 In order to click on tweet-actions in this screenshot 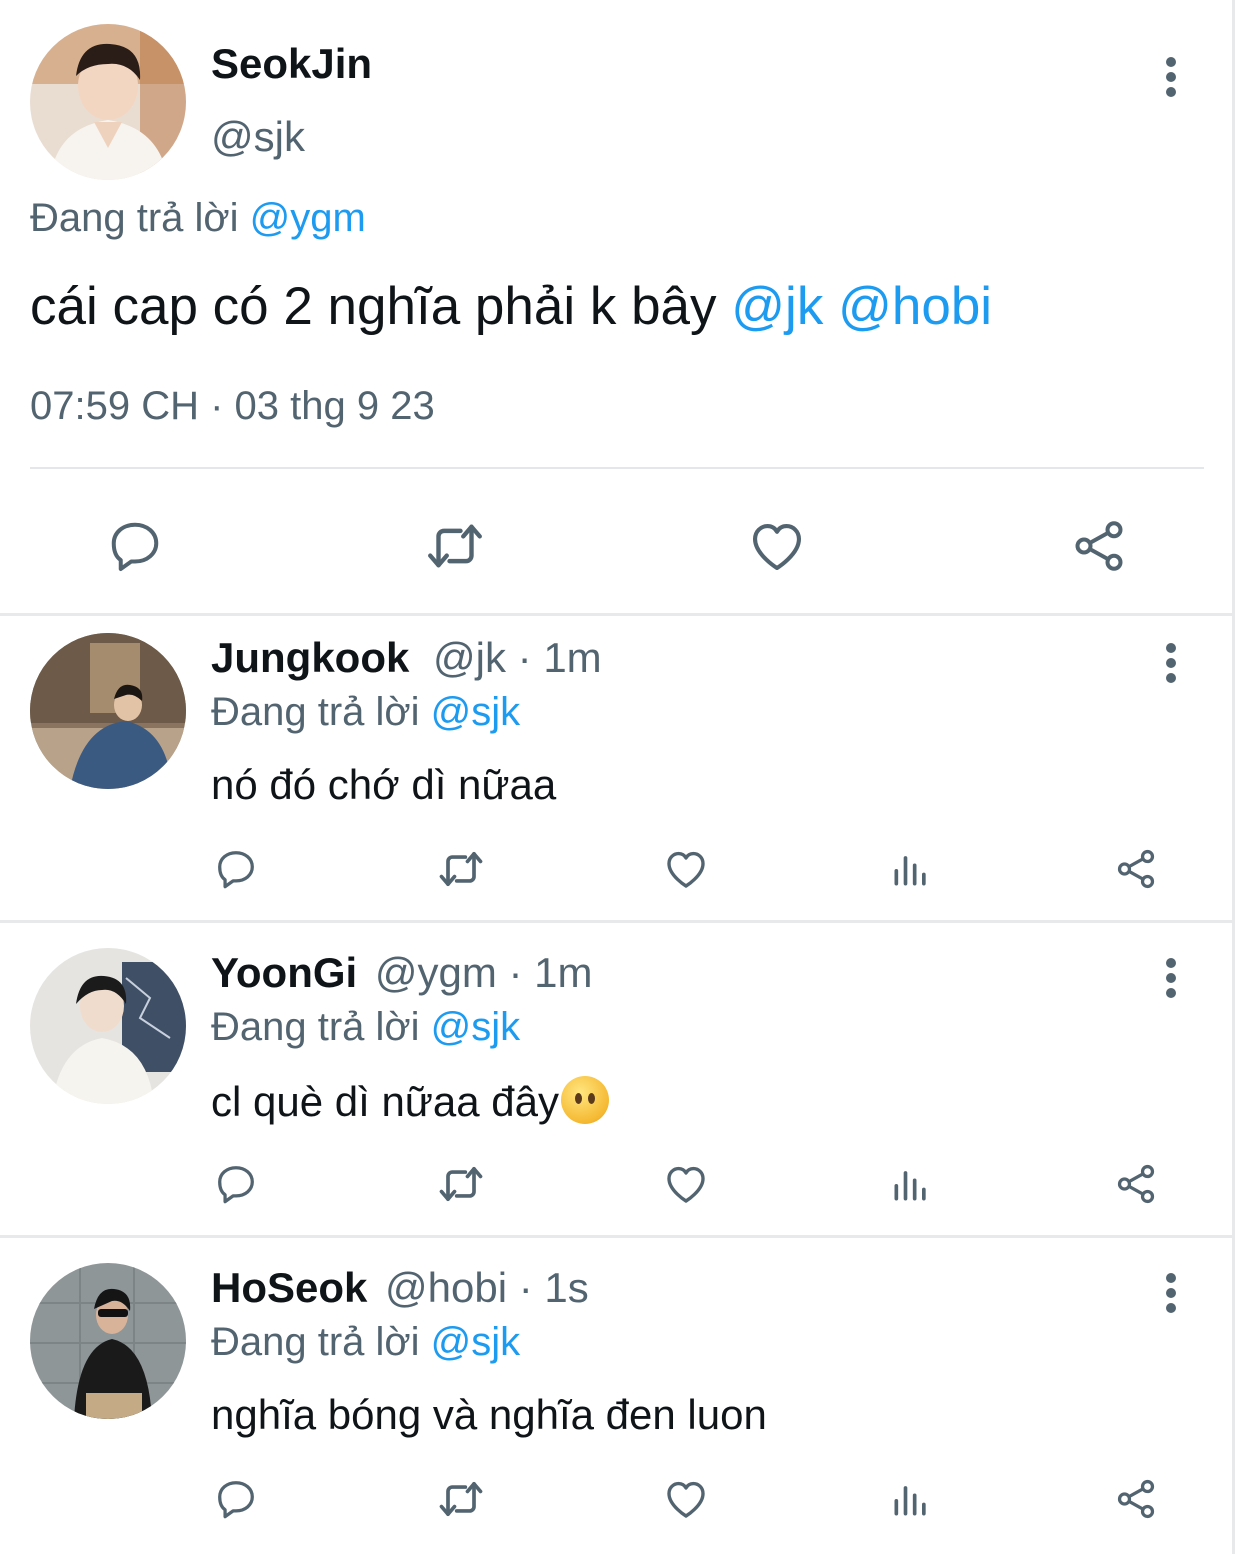, I will do `click(616, 541)`.